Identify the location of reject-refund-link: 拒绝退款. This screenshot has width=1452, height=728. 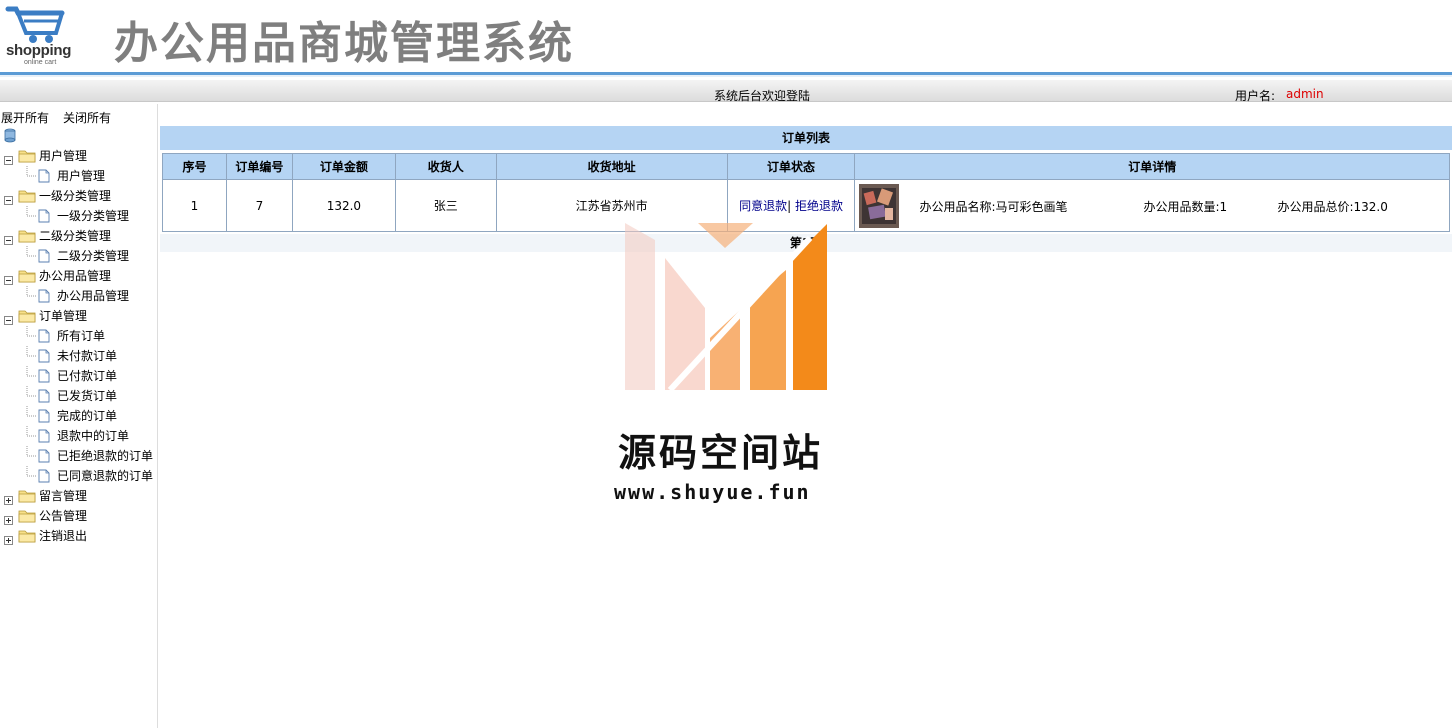
(819, 206).